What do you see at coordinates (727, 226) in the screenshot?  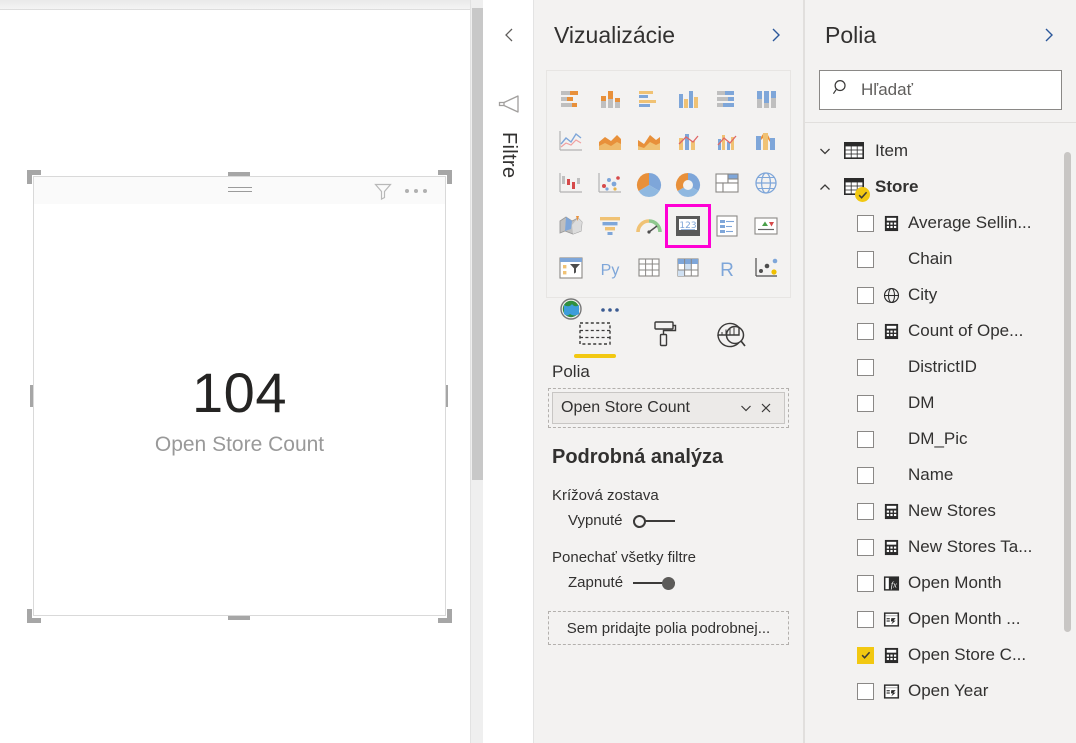 I see `multi-row-card-icon` at bounding box center [727, 226].